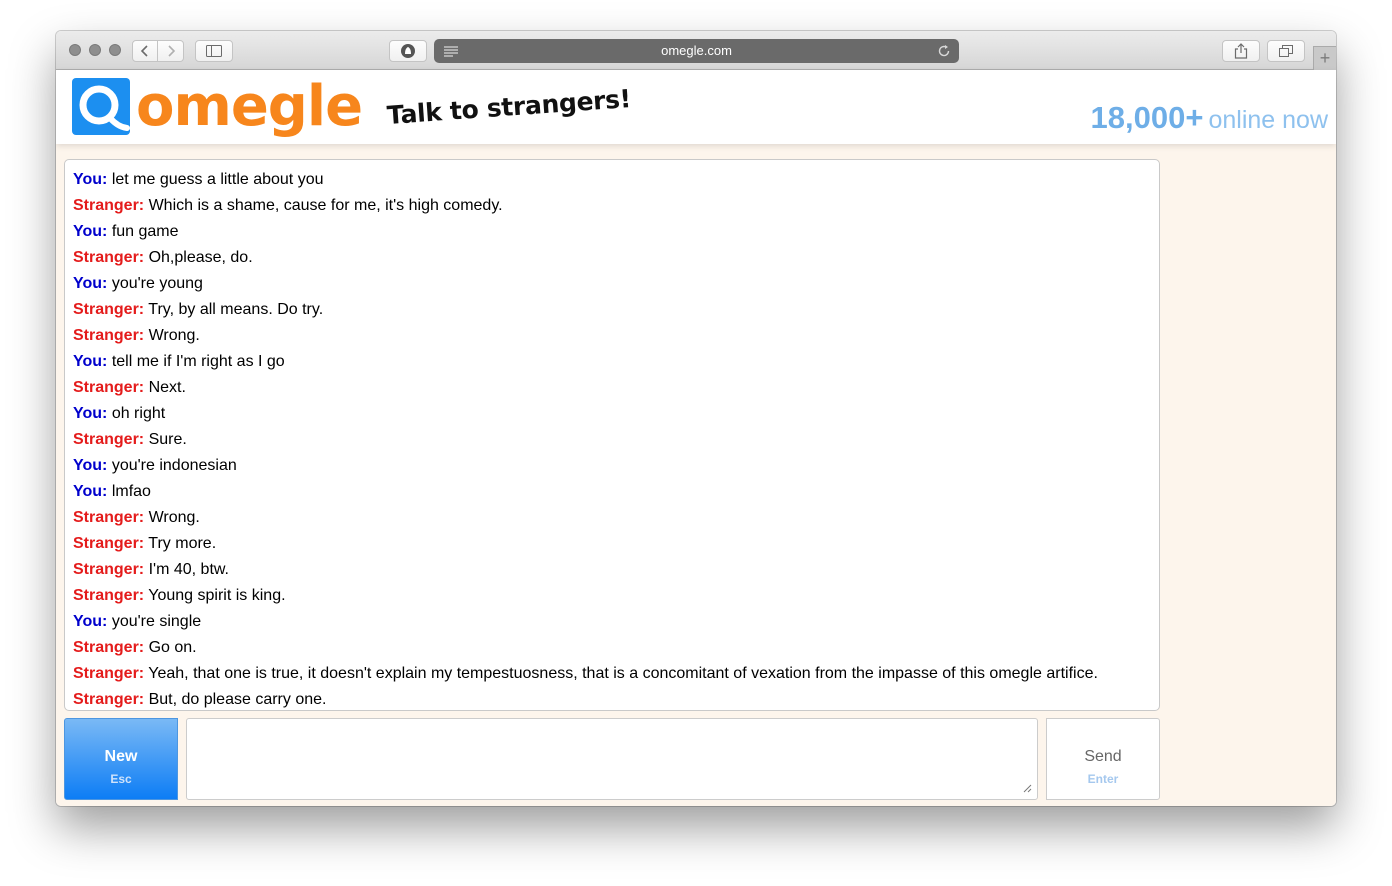  I want to click on chat-message: Stranger: Try more., so click(612, 544).